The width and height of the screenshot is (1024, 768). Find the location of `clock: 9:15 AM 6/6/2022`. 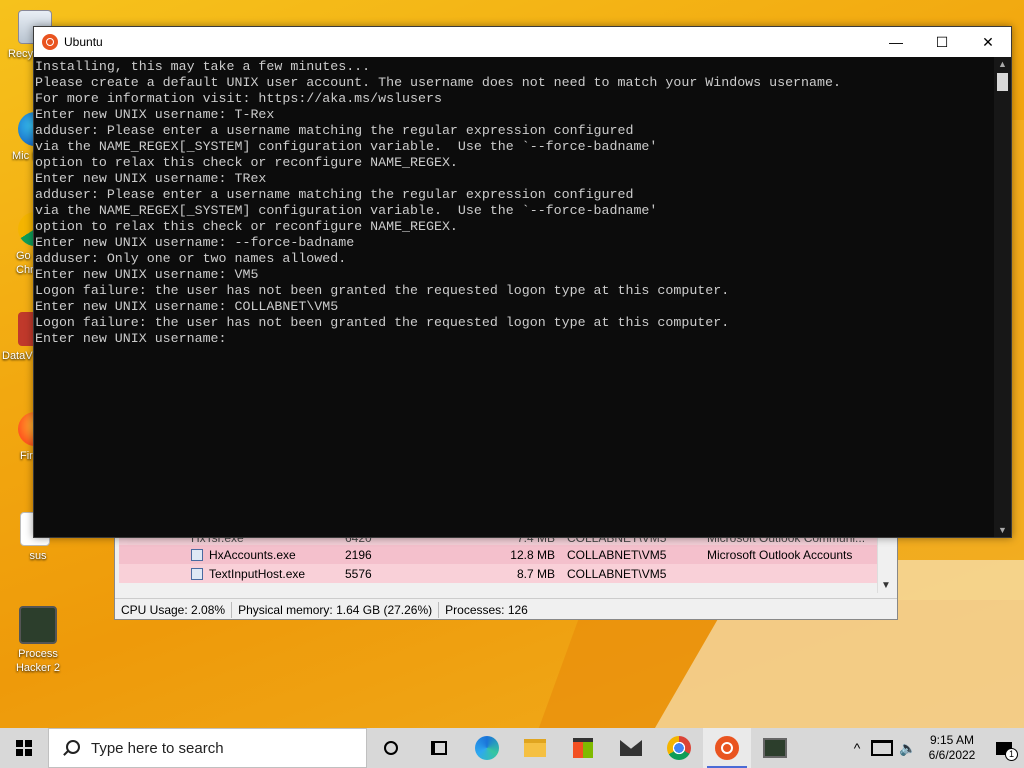

clock: 9:15 AM 6/6/2022 is located at coordinates (952, 748).